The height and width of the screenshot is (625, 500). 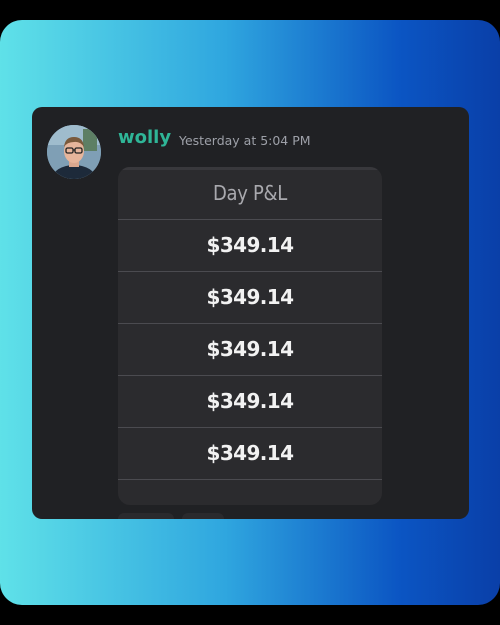 I want to click on avatar, so click(x=74, y=152).